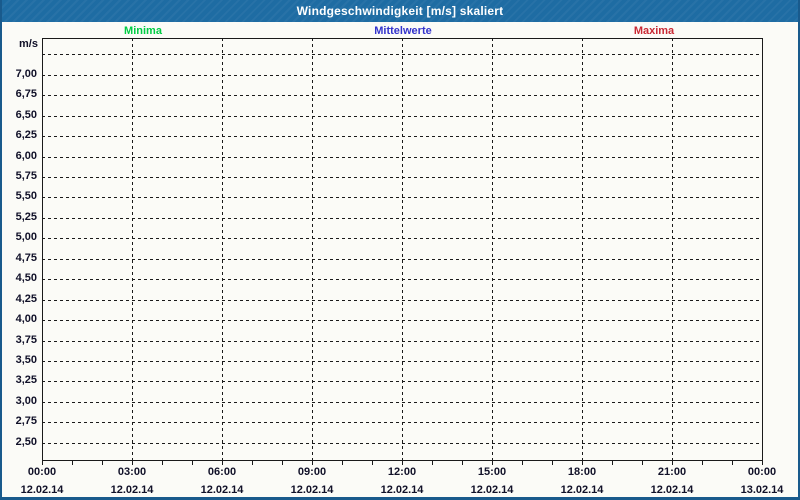 The image size is (800, 500). I want to click on y-tick-label: 5,00, so click(26, 237).